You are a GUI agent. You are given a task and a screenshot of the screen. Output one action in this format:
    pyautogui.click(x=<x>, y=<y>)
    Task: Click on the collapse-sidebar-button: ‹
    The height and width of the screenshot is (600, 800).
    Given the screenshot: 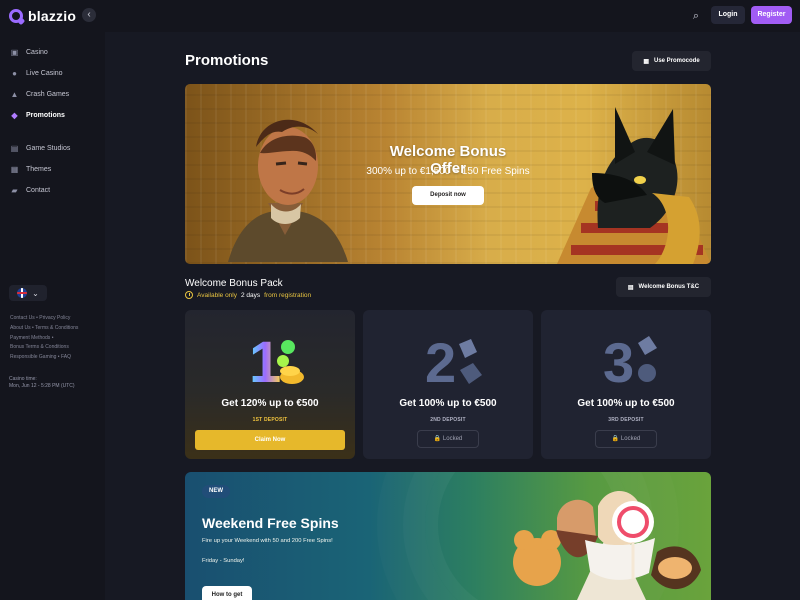 What is the action you would take?
    pyautogui.click(x=89, y=15)
    